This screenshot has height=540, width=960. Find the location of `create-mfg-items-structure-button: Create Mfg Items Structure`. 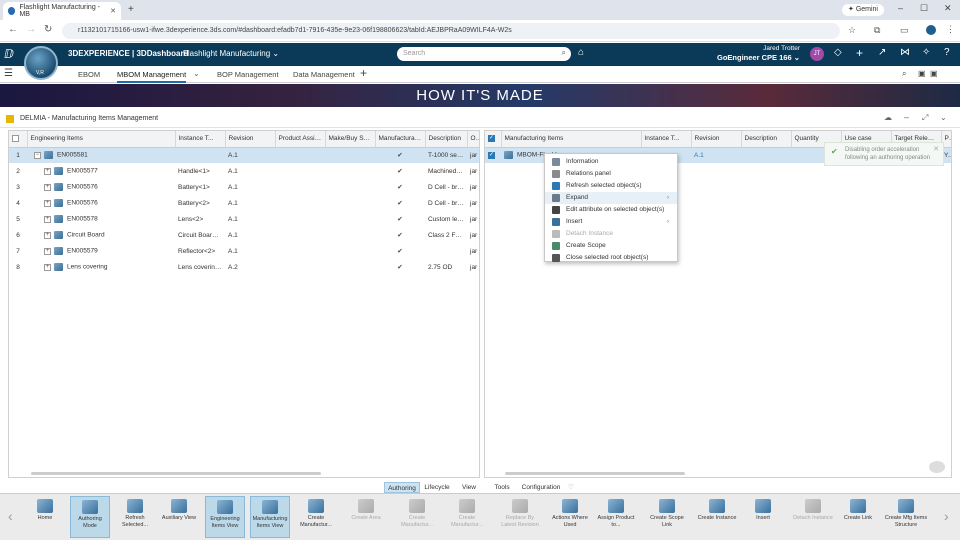

create-mfg-items-structure-button: Create Mfg Items Structure is located at coordinates (906, 517).